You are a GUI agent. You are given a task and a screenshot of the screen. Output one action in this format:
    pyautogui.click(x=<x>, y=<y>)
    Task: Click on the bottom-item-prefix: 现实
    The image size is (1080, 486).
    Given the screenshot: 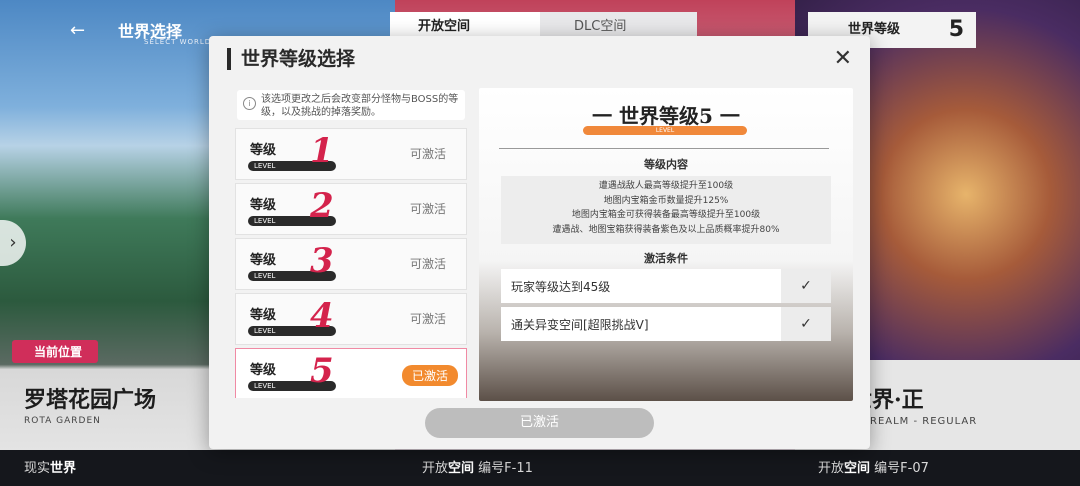 What is the action you would take?
    pyautogui.click(x=37, y=468)
    